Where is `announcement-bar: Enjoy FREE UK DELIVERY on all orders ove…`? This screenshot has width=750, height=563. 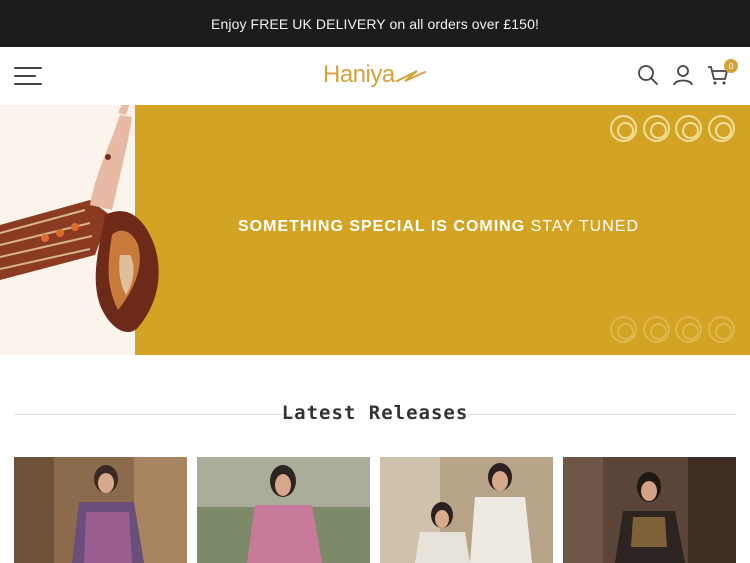 announcement-bar: Enjoy FREE UK DELIVERY on all orders ove… is located at coordinates (375, 23).